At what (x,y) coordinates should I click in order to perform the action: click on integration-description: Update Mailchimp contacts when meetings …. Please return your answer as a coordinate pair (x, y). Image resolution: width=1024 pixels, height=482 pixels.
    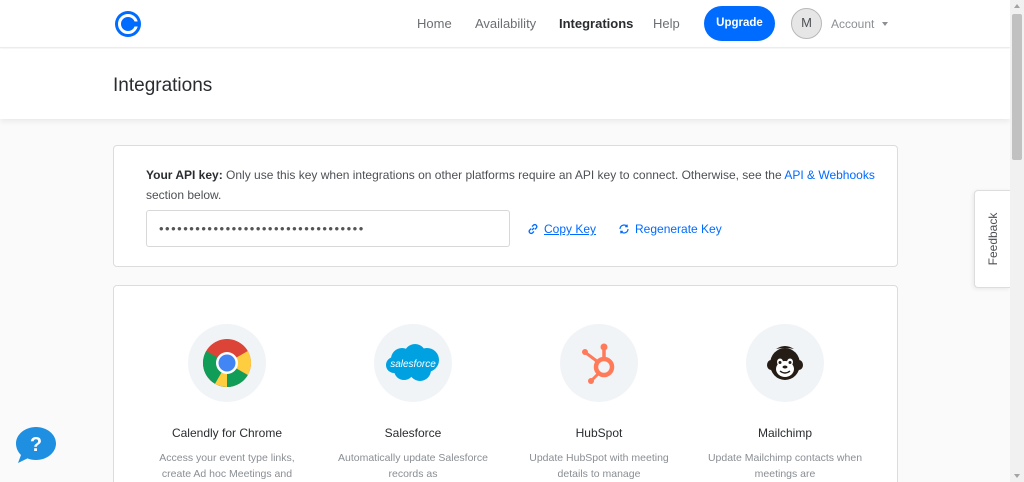
    Looking at the image, I should click on (785, 466).